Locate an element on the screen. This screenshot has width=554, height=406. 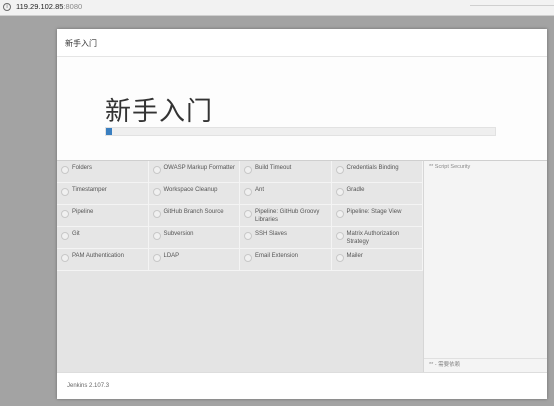
plugin-item: Git is located at coordinates (103, 238).